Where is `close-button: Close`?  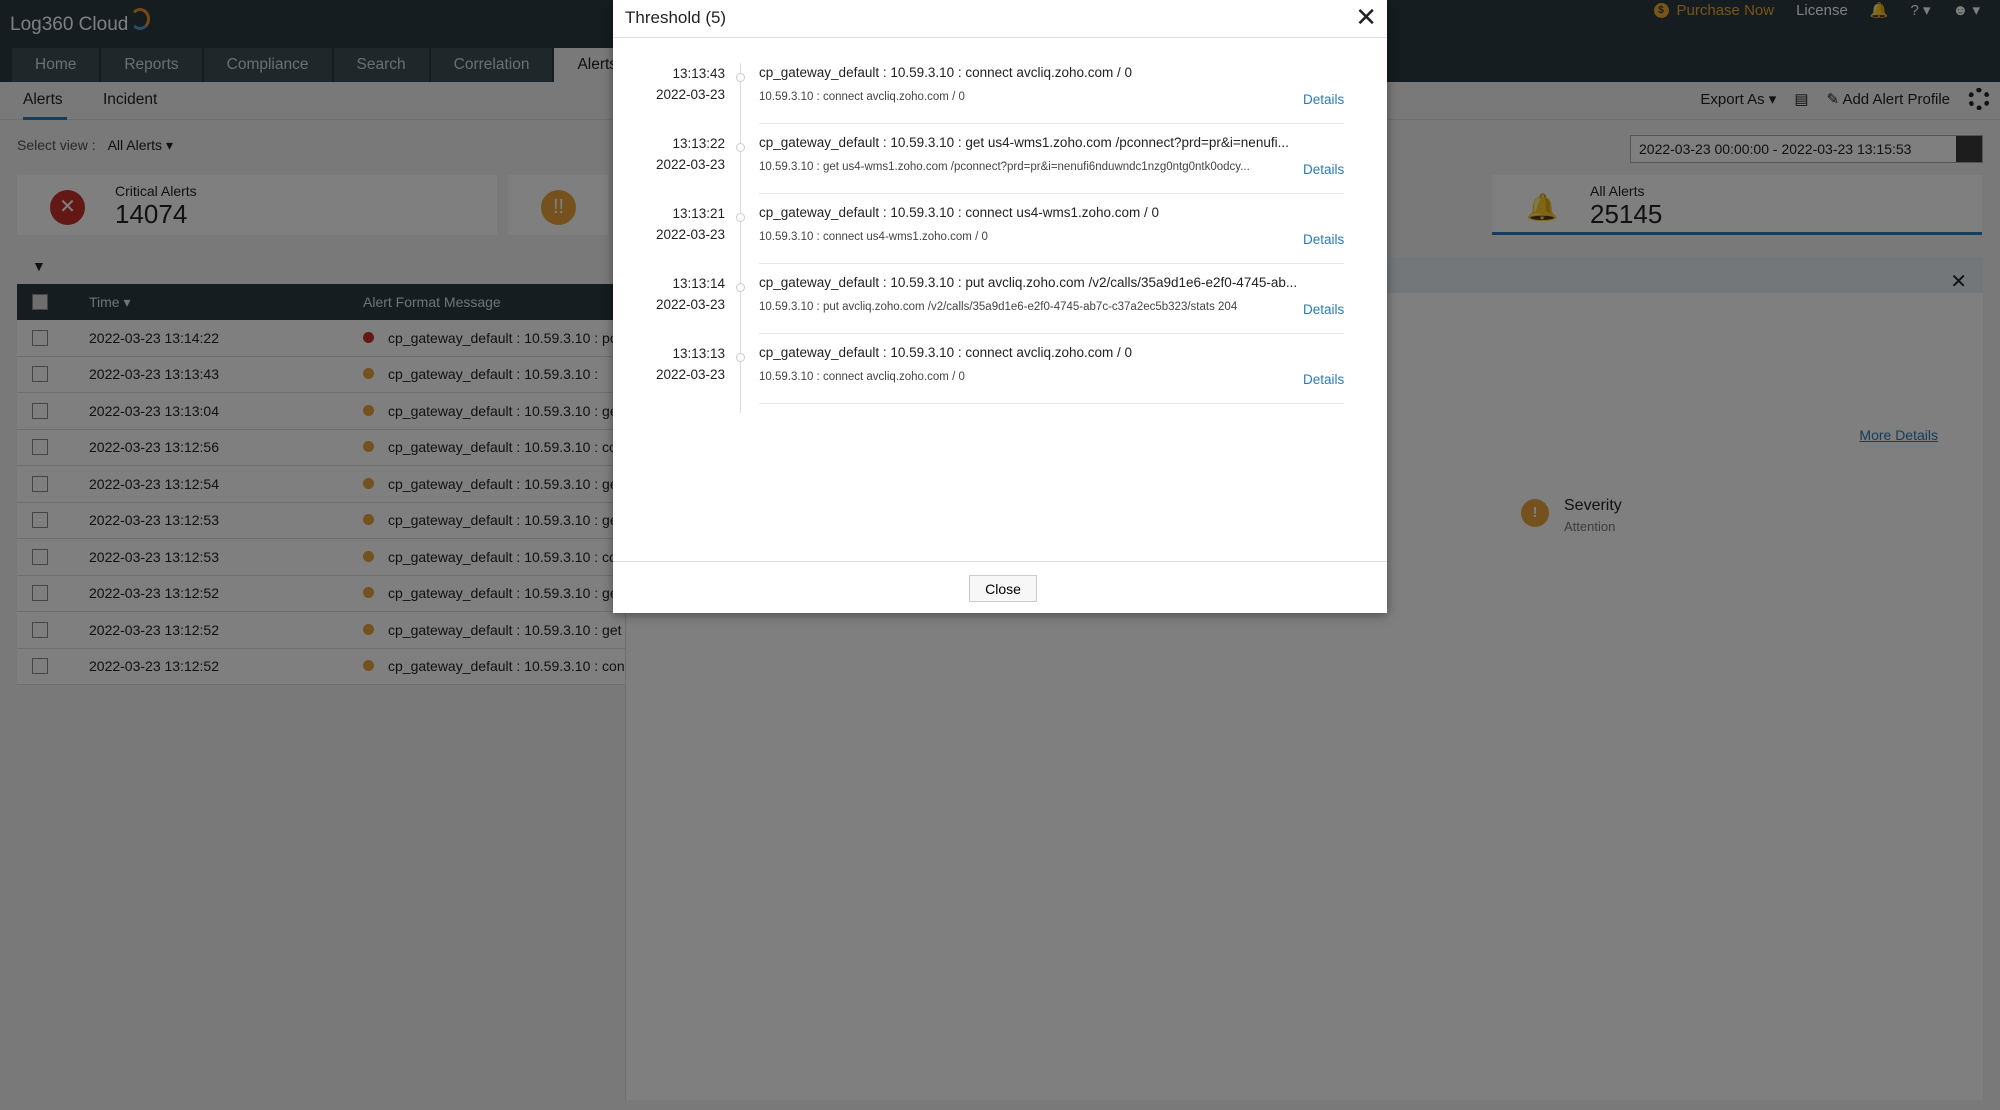
close-button: Close is located at coordinates (1003, 588).